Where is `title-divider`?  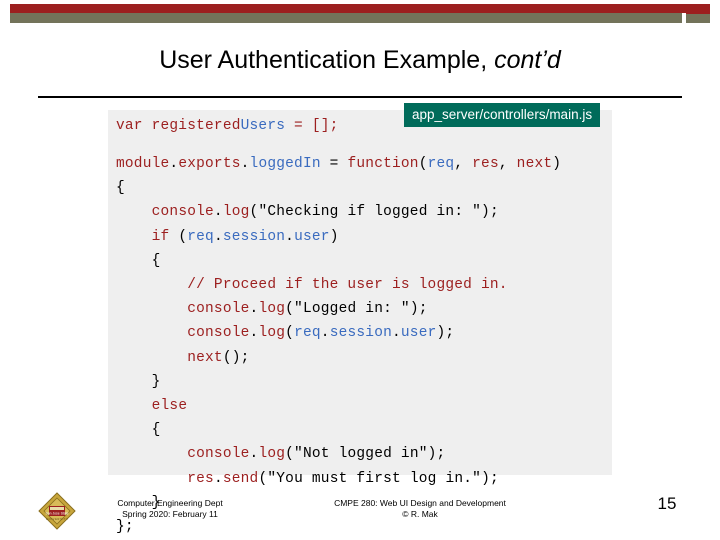 title-divider is located at coordinates (360, 97).